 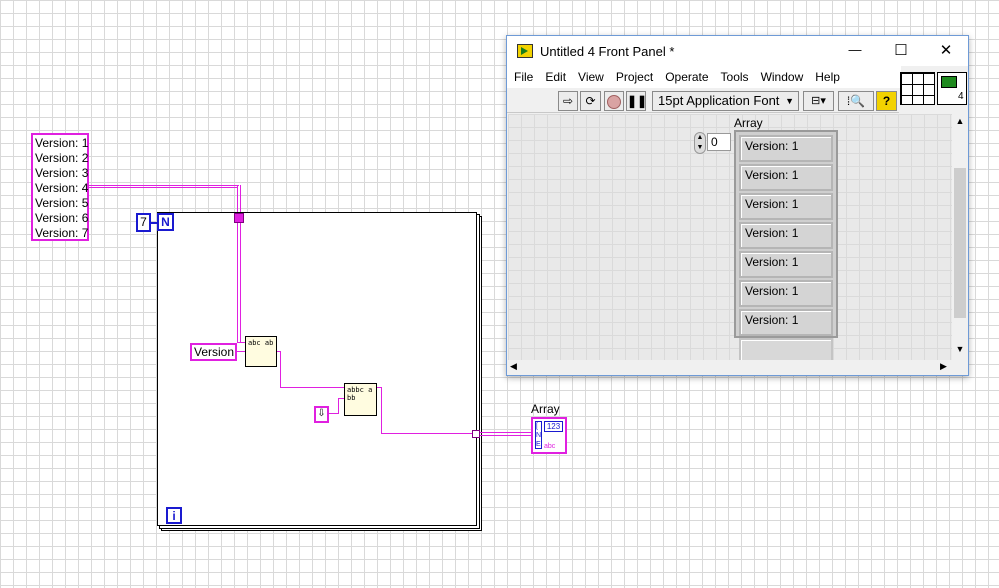 What do you see at coordinates (568, 101) in the screenshot?
I see `run-arrow-icon: ⇨` at bounding box center [568, 101].